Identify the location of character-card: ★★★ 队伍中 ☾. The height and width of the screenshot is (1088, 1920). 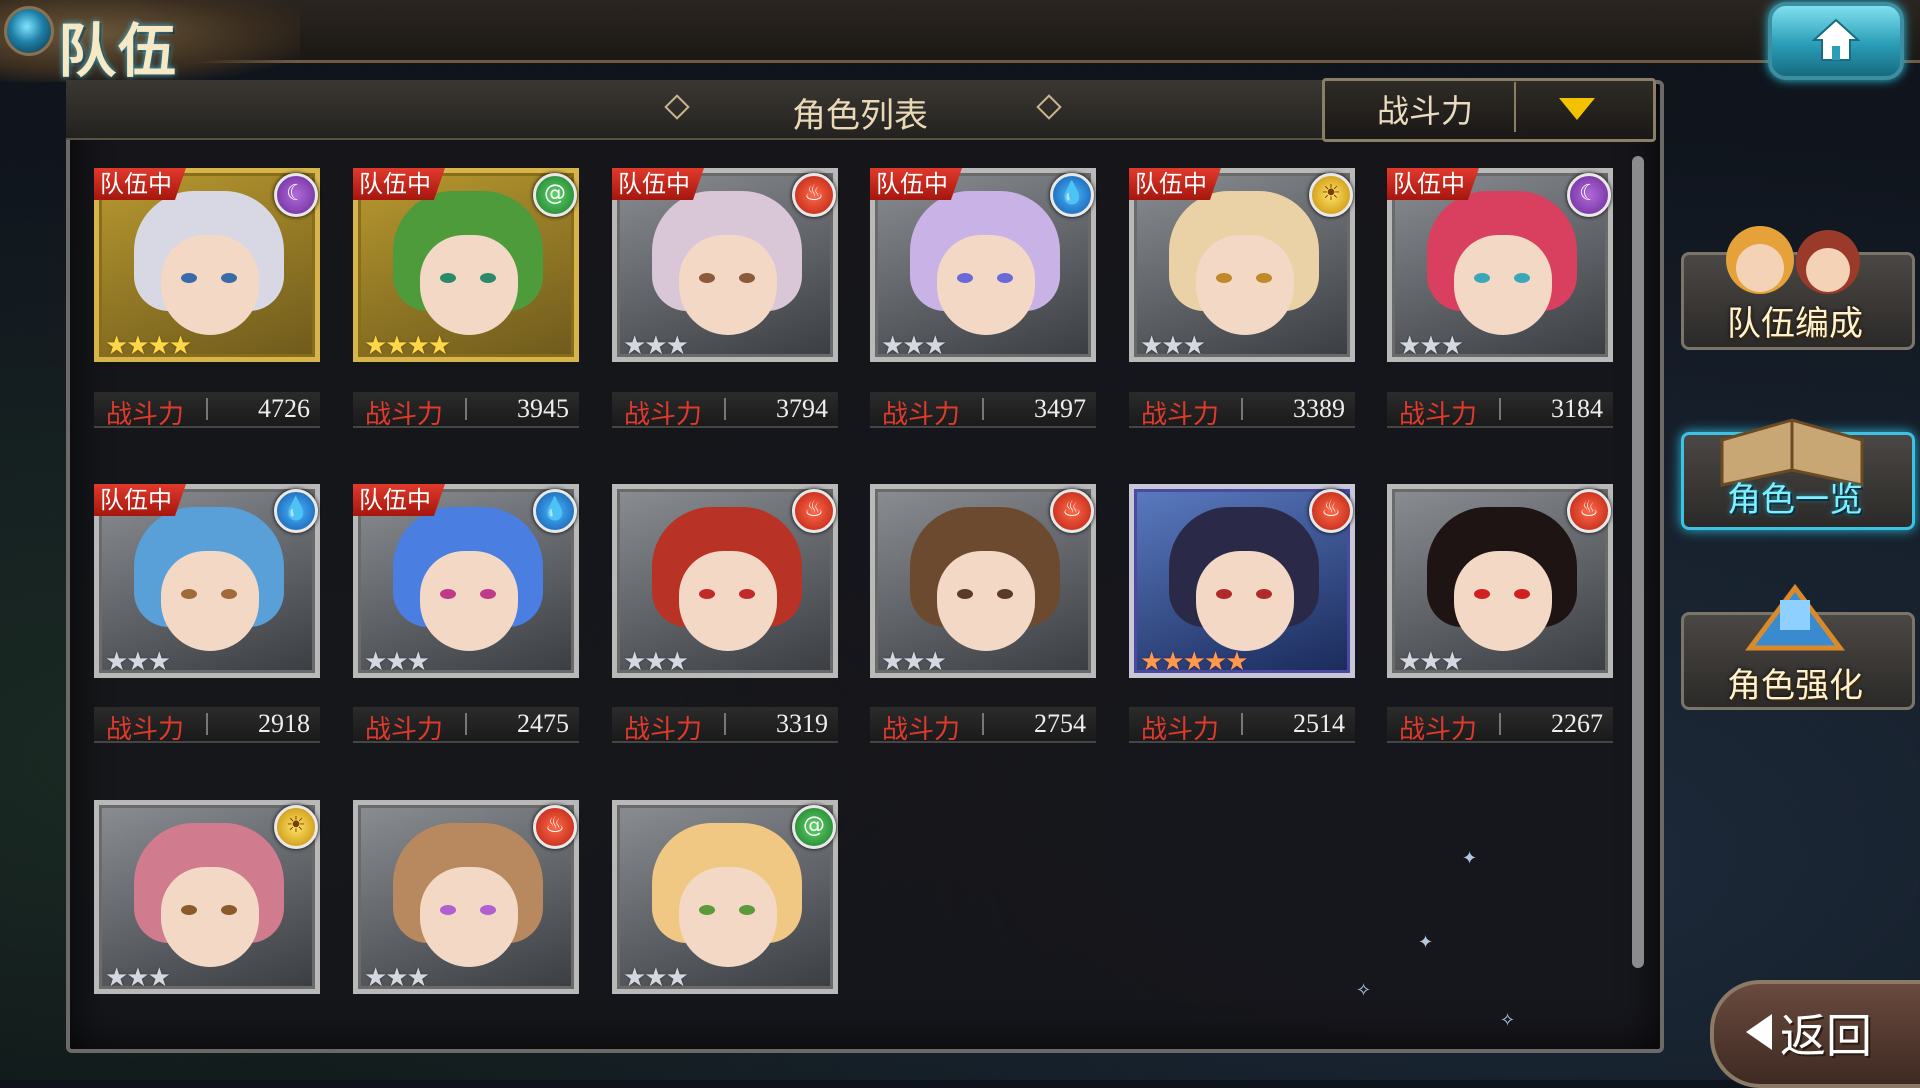
(1500, 265).